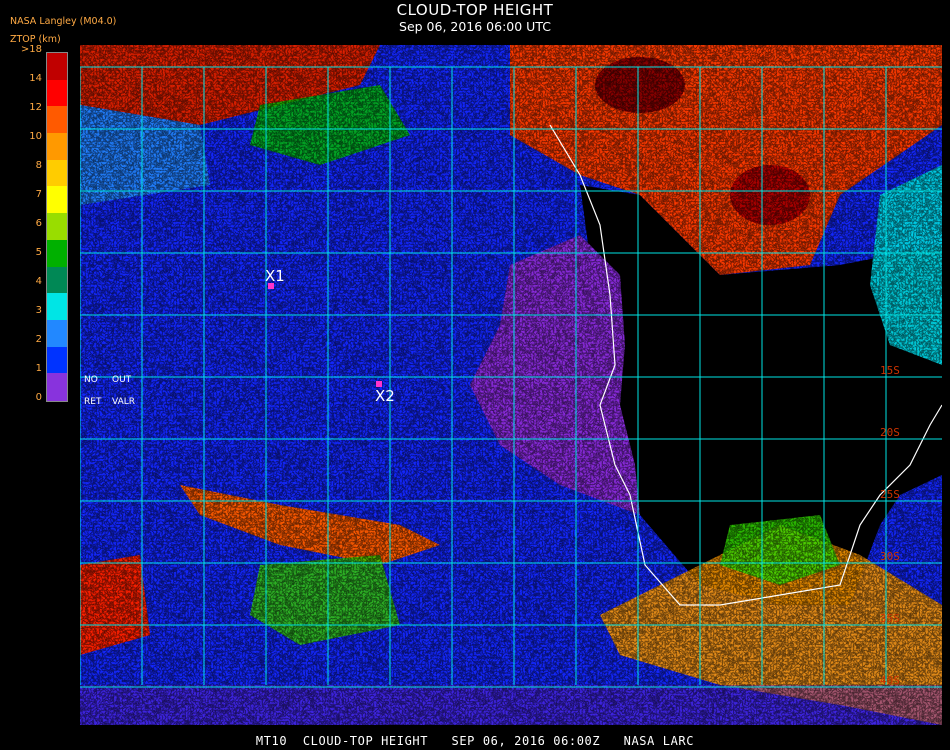  What do you see at coordinates (275, 276) in the screenshot?
I see `marker-x1-label: X1` at bounding box center [275, 276].